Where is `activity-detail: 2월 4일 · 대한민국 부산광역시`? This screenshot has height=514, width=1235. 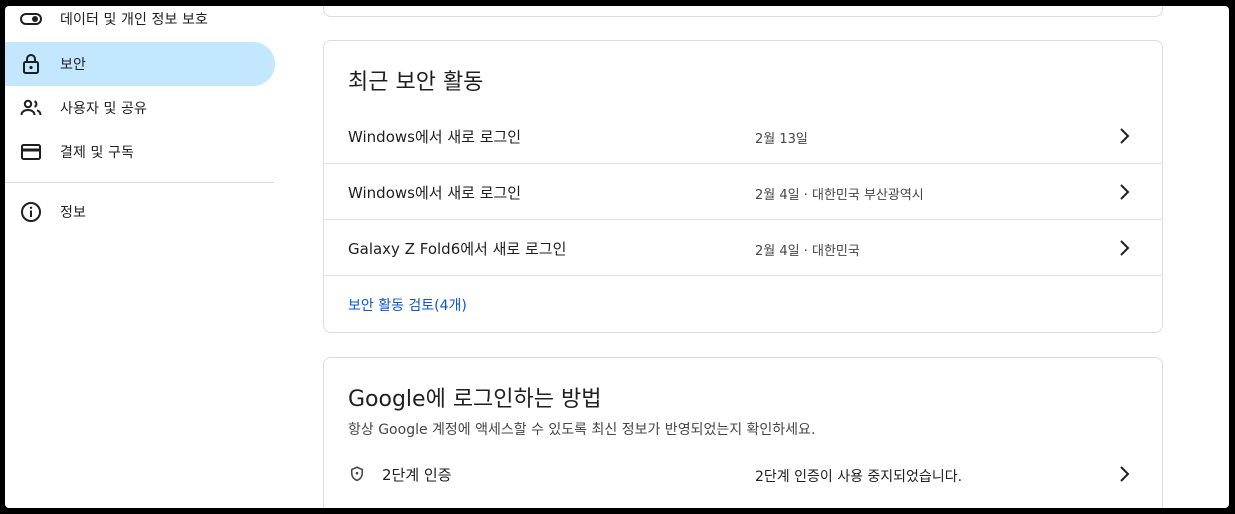
activity-detail: 2월 4일 · 대한민국 부산광역시 is located at coordinates (839, 195).